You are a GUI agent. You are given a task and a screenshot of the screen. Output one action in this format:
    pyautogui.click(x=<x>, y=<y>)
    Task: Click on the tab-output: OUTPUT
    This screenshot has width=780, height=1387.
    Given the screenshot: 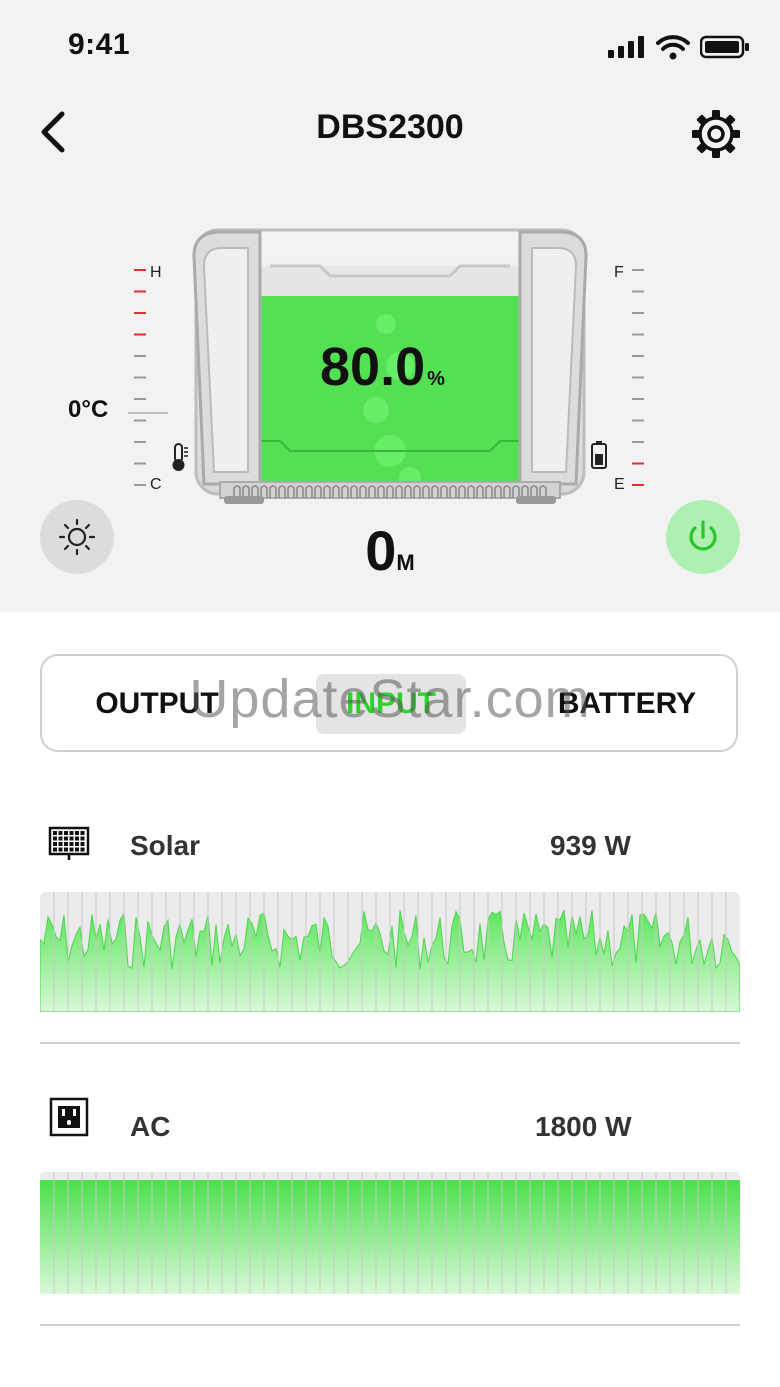 What is the action you would take?
    pyautogui.click(x=157, y=704)
    